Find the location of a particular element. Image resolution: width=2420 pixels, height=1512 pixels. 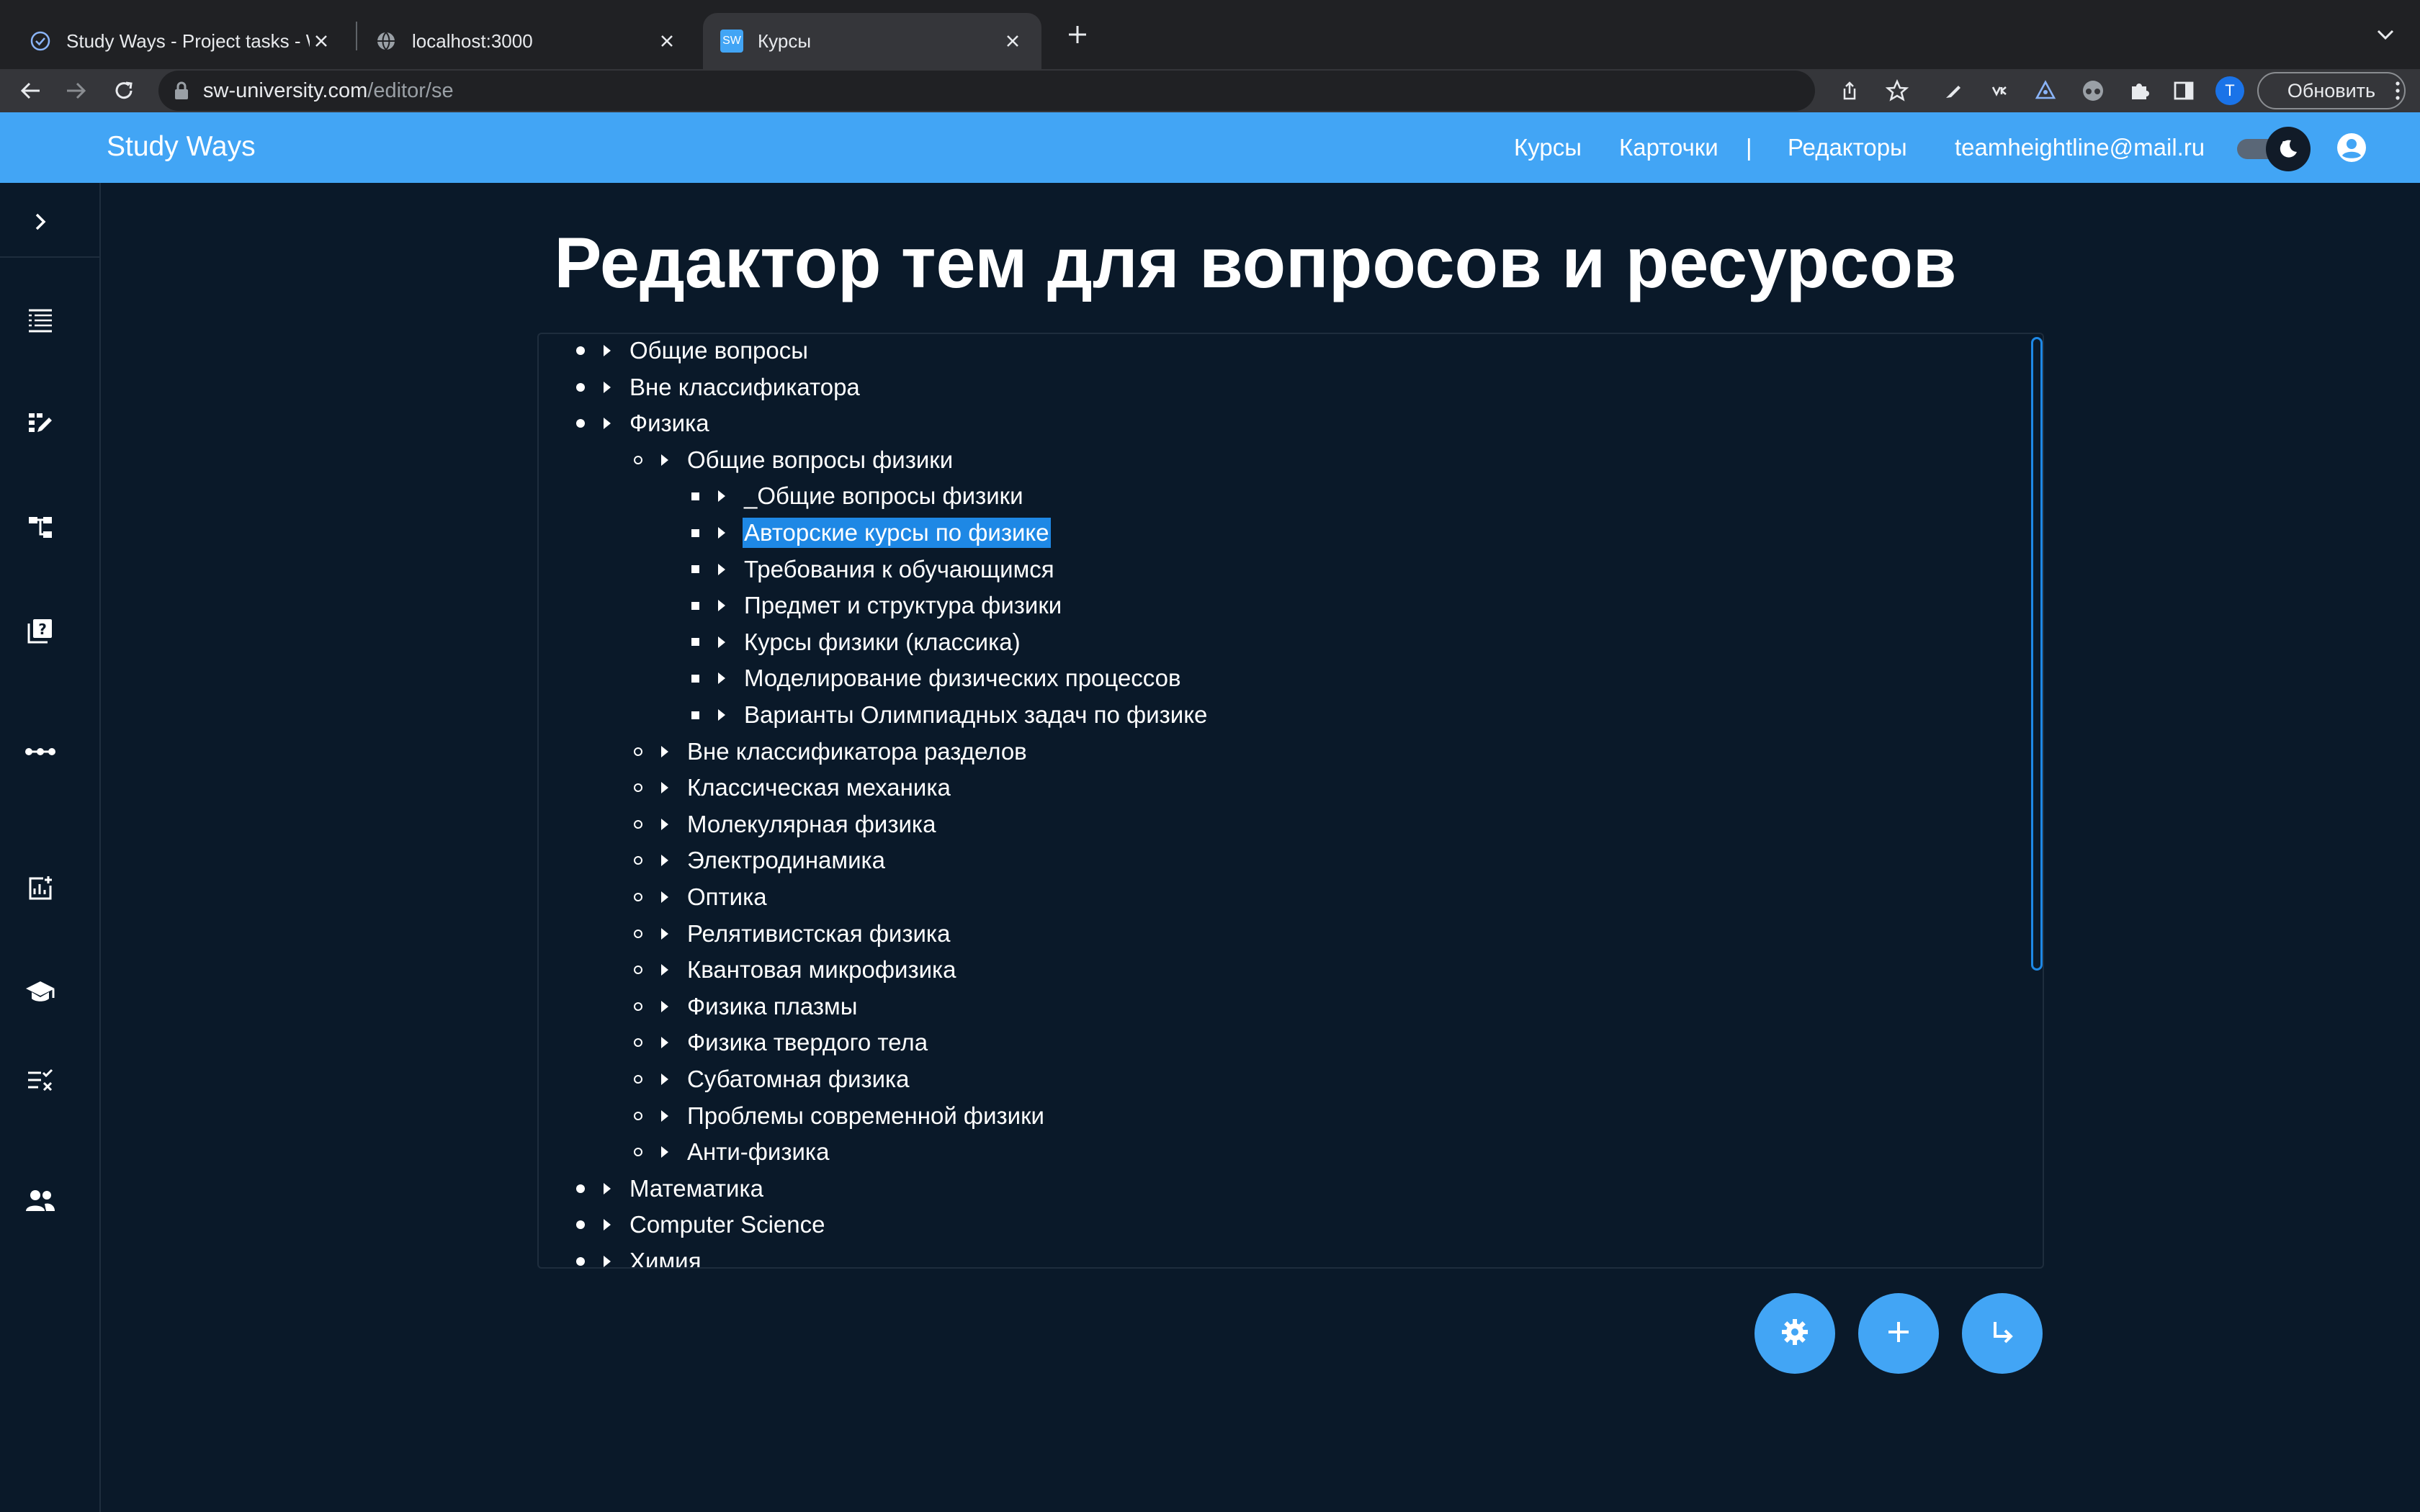

reload-icon is located at coordinates (124, 91).